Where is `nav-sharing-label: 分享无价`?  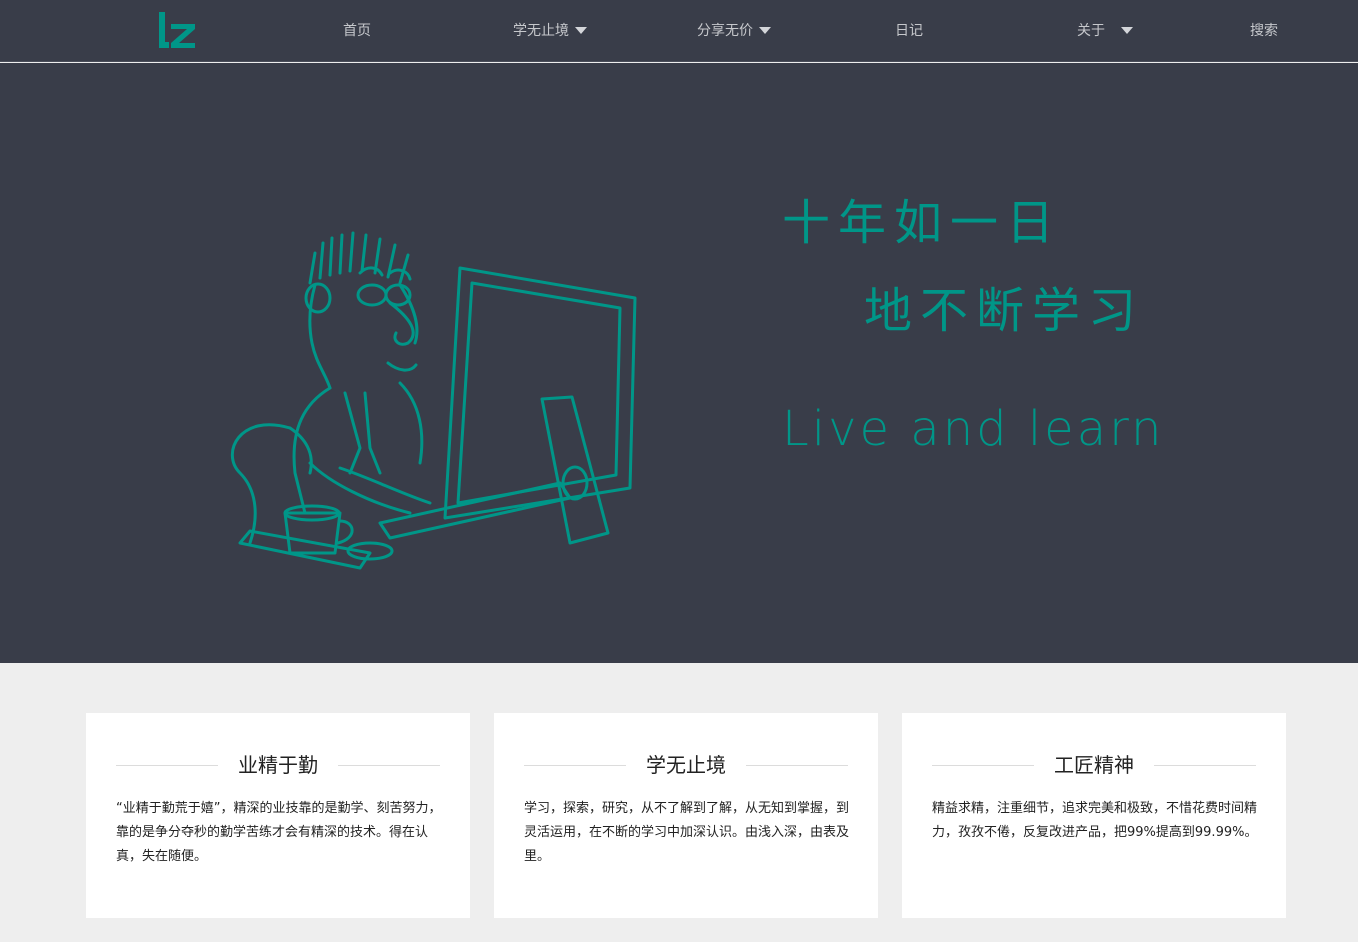 nav-sharing-label: 分享无价 is located at coordinates (725, 31).